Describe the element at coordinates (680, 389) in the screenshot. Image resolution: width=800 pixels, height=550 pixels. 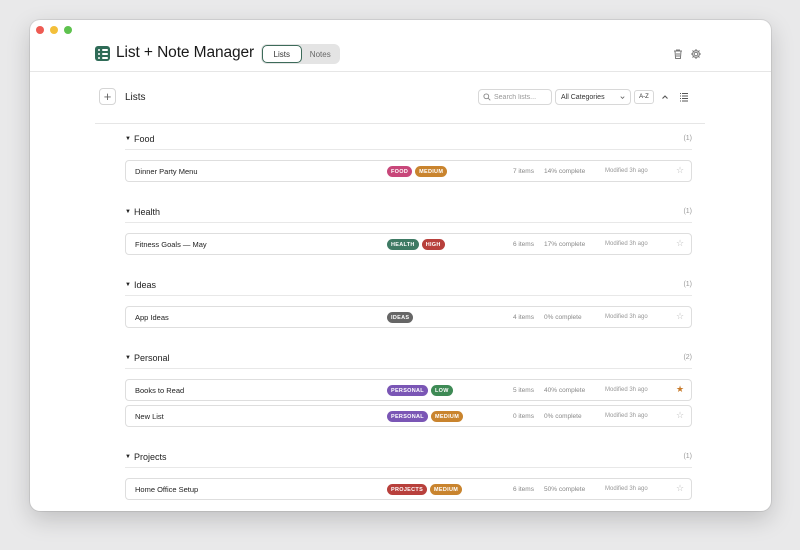
I see `star-icon: ★` at that location.